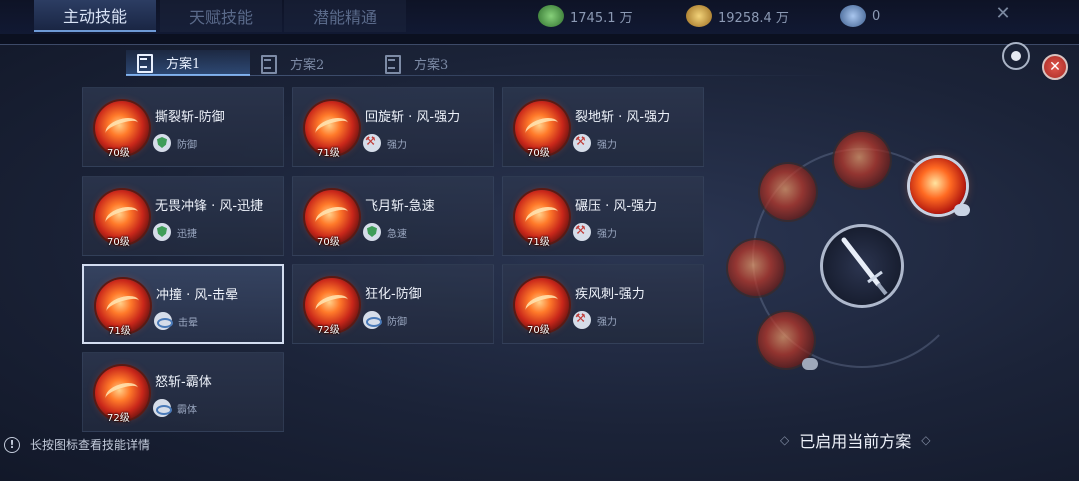  Describe the element at coordinates (397, 234) in the screenshot. I see `skill-tag-label: 急速` at that location.